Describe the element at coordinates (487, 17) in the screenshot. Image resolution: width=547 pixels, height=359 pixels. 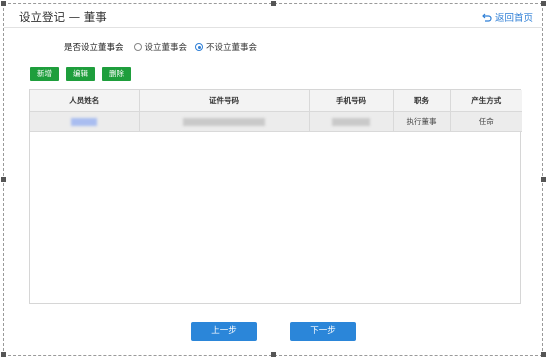
I see `return-arrow-icon` at that location.